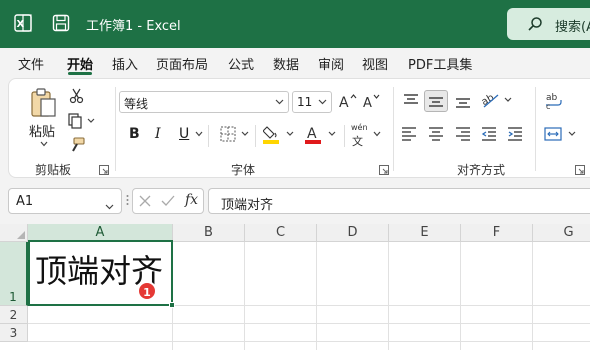 The height and width of the screenshot is (350, 590). What do you see at coordinates (80, 63) in the screenshot?
I see `tab-home: 开始` at bounding box center [80, 63].